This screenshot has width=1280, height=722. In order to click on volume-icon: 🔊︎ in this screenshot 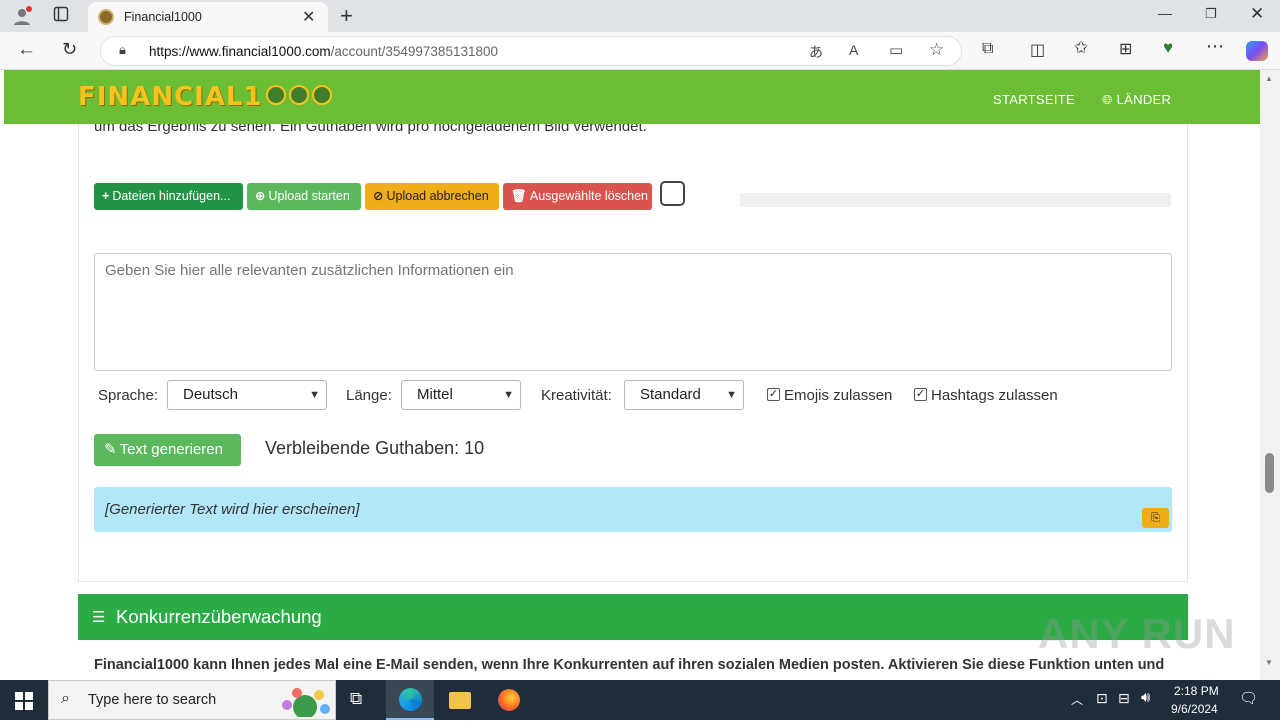, I will do `click(1145, 697)`.